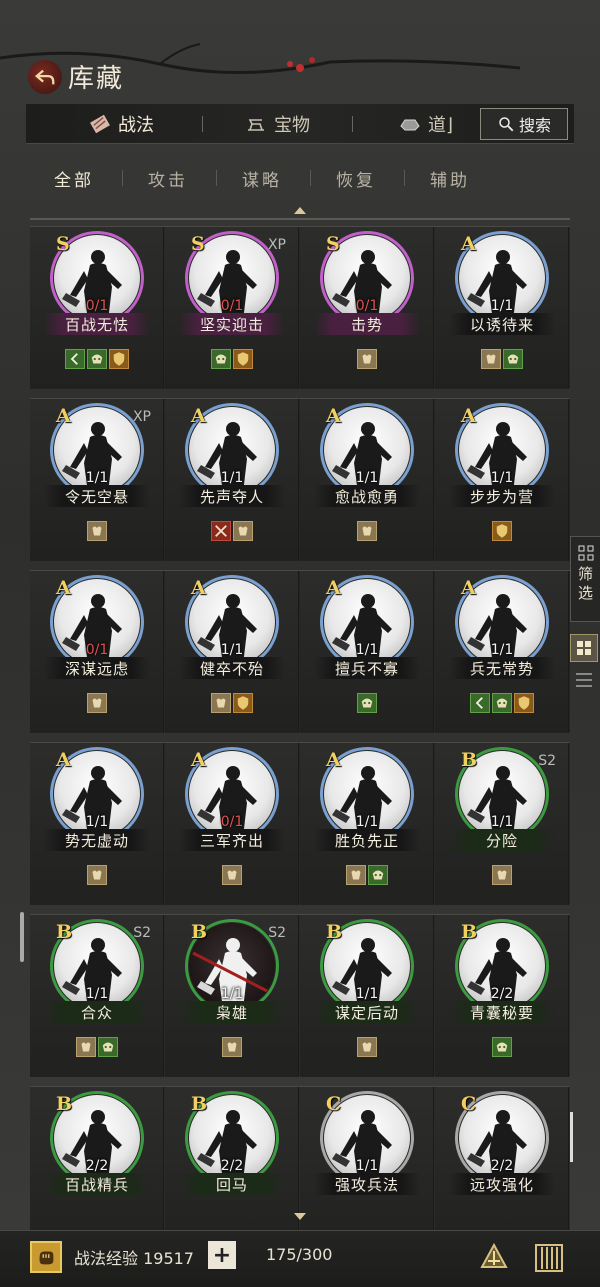  I want to click on tactic-card: A 1/1 步步为营, so click(502, 480).